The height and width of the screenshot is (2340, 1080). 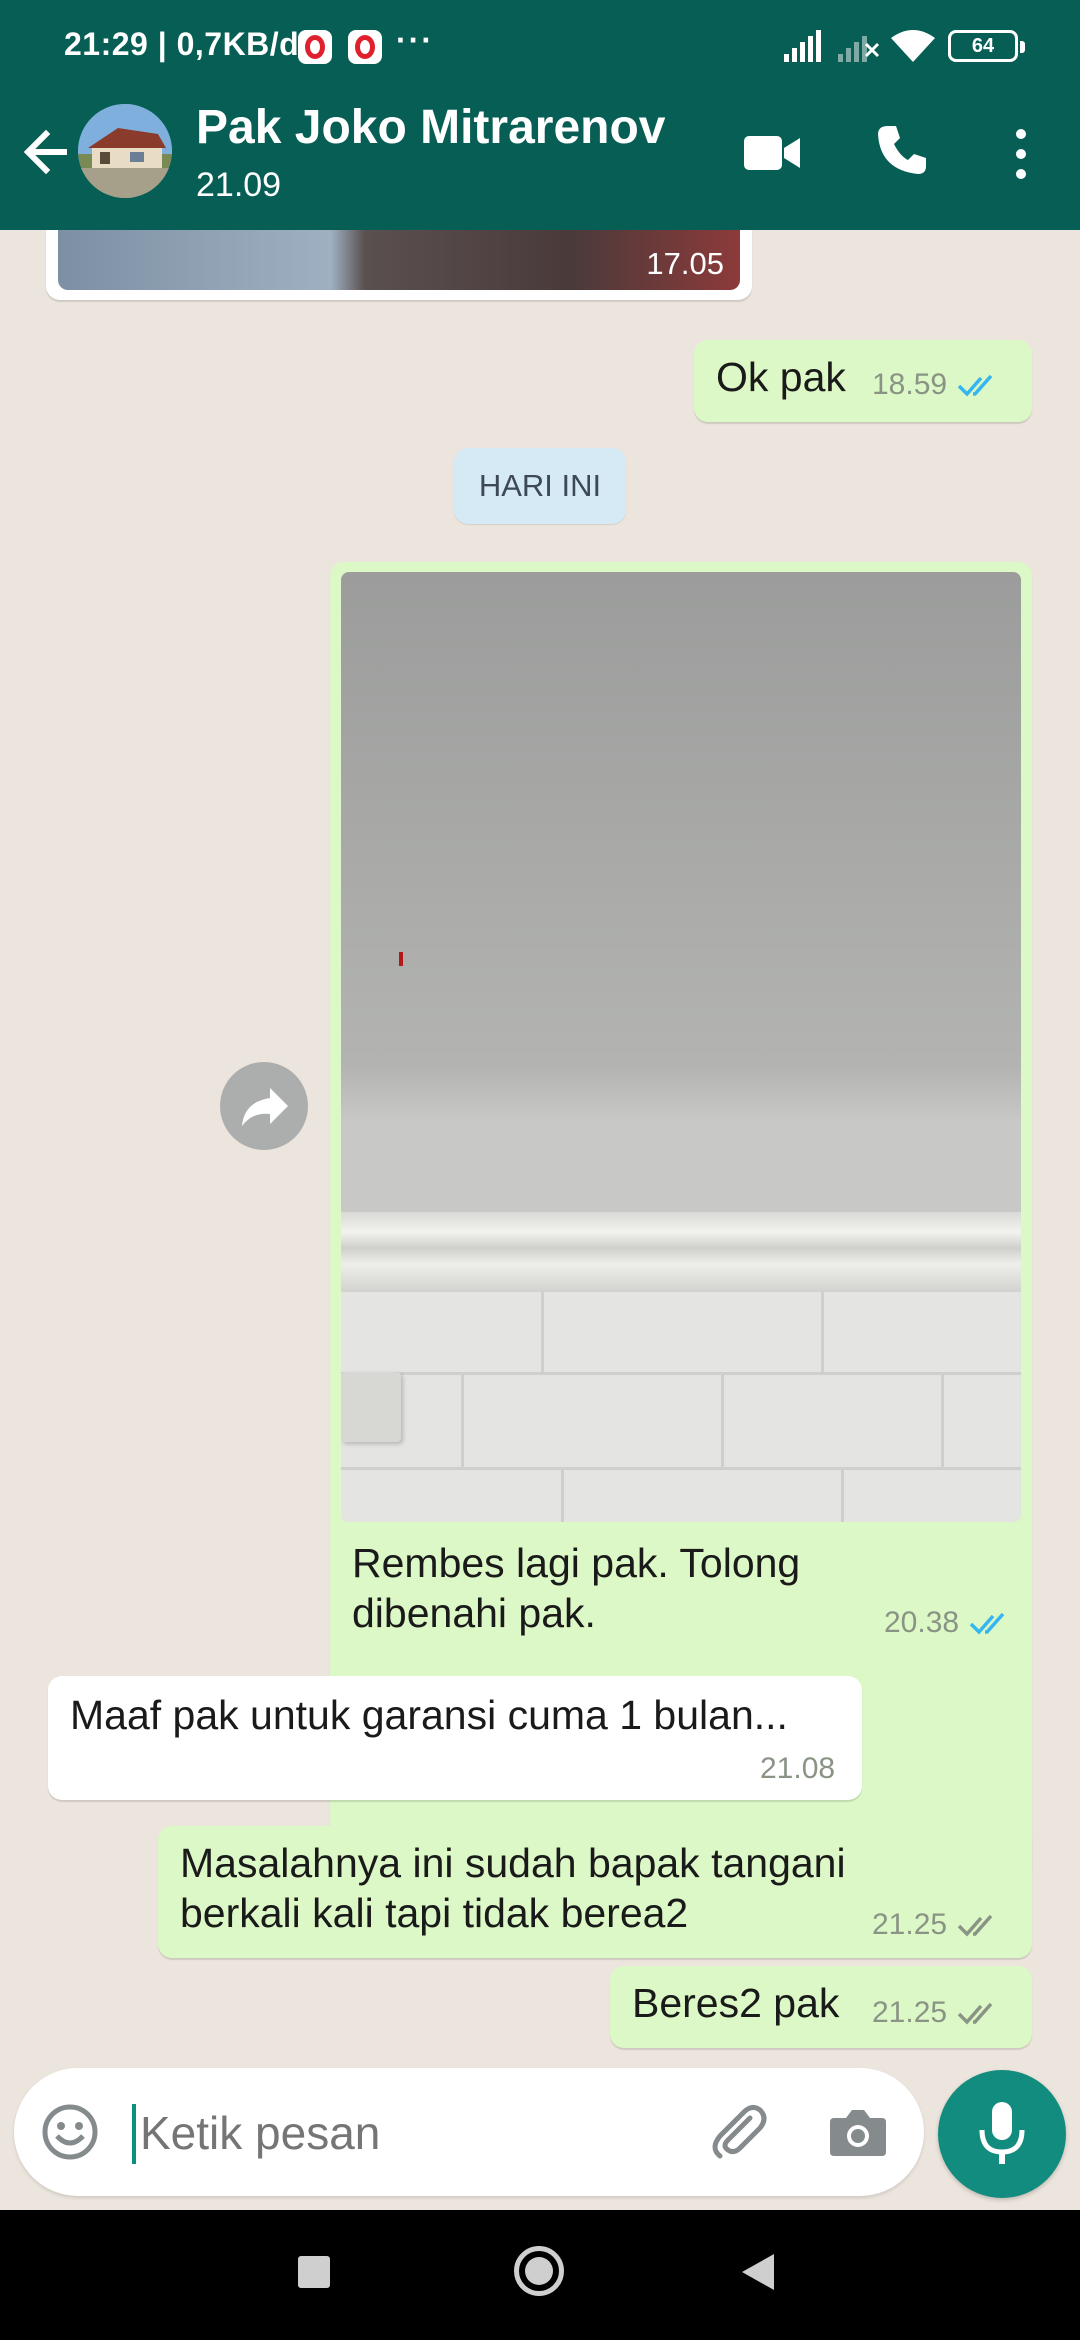 What do you see at coordinates (371, 1407) in the screenshot?
I see `photo-outlet` at bounding box center [371, 1407].